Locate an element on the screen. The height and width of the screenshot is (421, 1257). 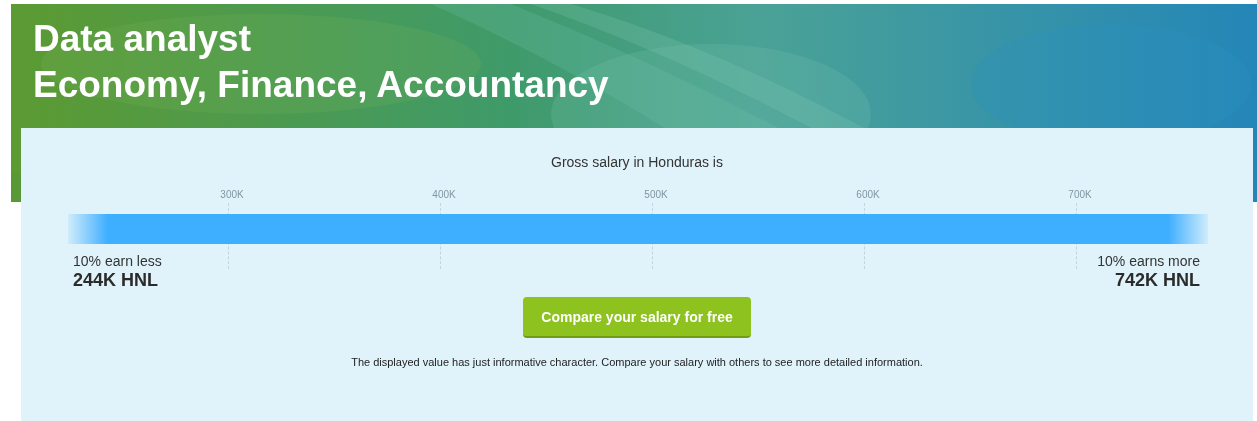
tick-label: 600K is located at coordinates (867, 195).